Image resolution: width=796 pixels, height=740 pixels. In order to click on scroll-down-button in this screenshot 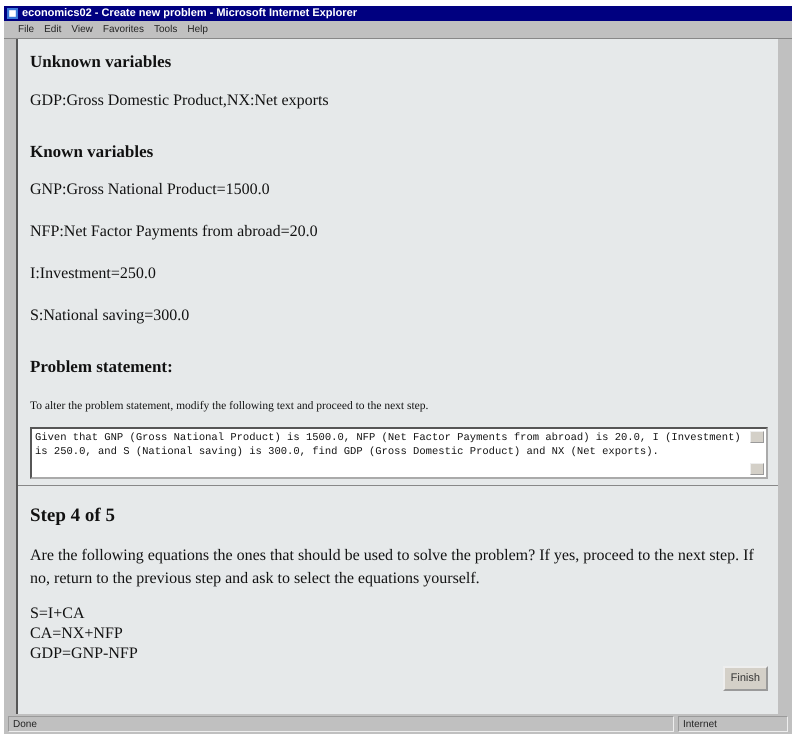, I will do `click(757, 468)`.